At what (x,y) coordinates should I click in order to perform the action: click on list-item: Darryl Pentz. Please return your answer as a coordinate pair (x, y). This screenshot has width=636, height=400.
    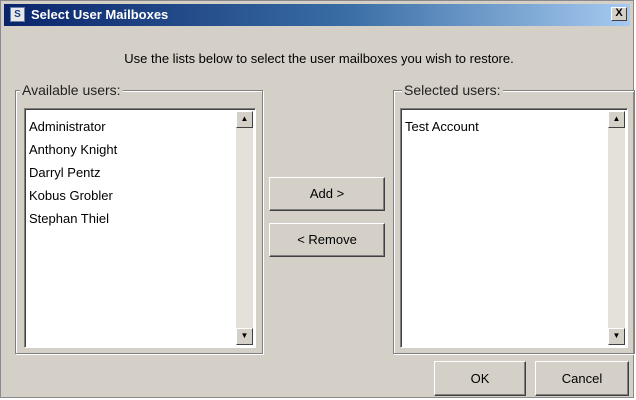
    Looking at the image, I should click on (73, 172).